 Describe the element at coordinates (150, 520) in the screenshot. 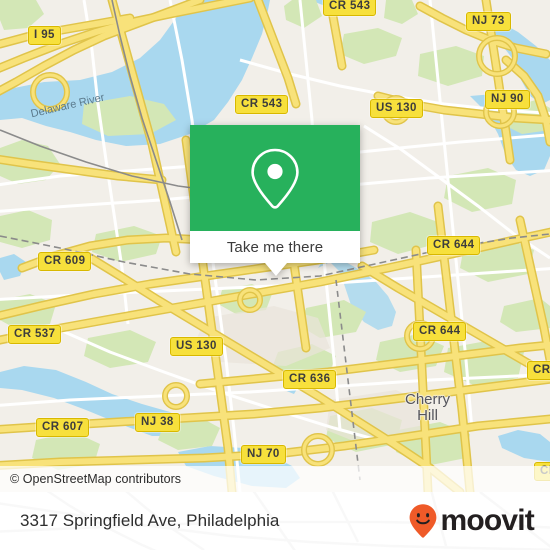

I see `location-address: 3317 Springfield Ave, Philadelphia` at that location.